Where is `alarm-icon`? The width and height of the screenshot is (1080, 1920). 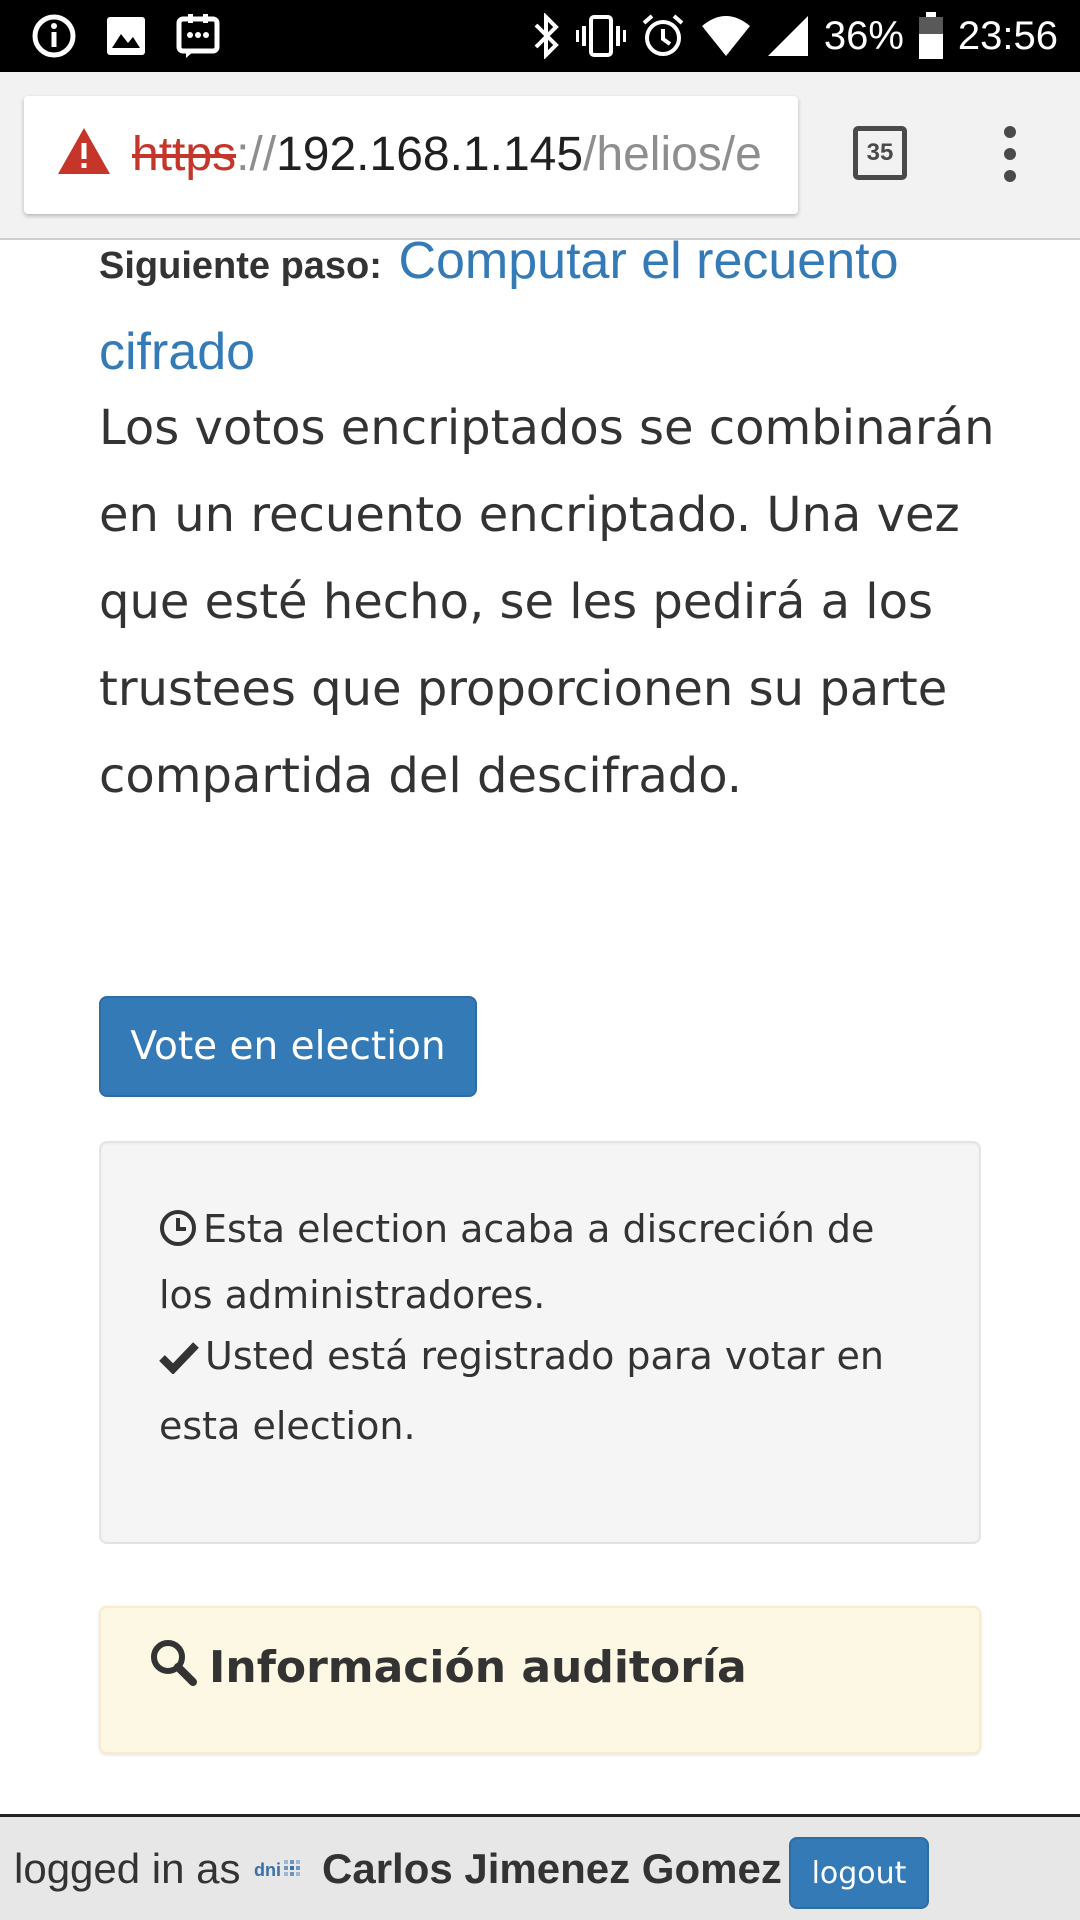
alarm-icon is located at coordinates (663, 36).